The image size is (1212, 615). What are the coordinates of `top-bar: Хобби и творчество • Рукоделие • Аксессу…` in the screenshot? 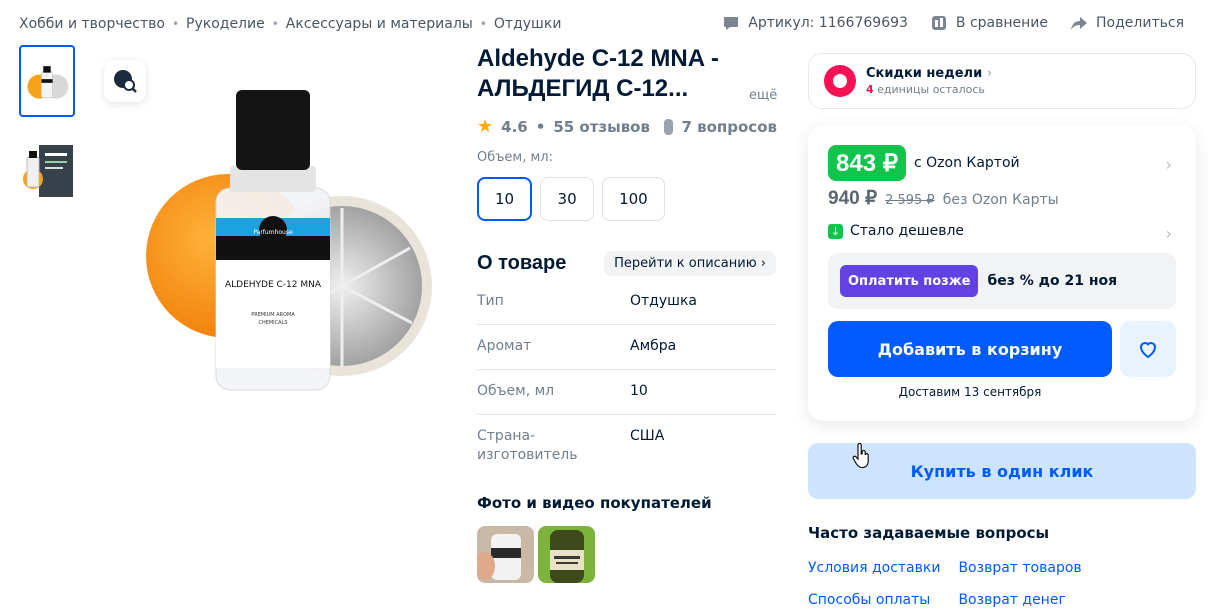 It's located at (606, 24).